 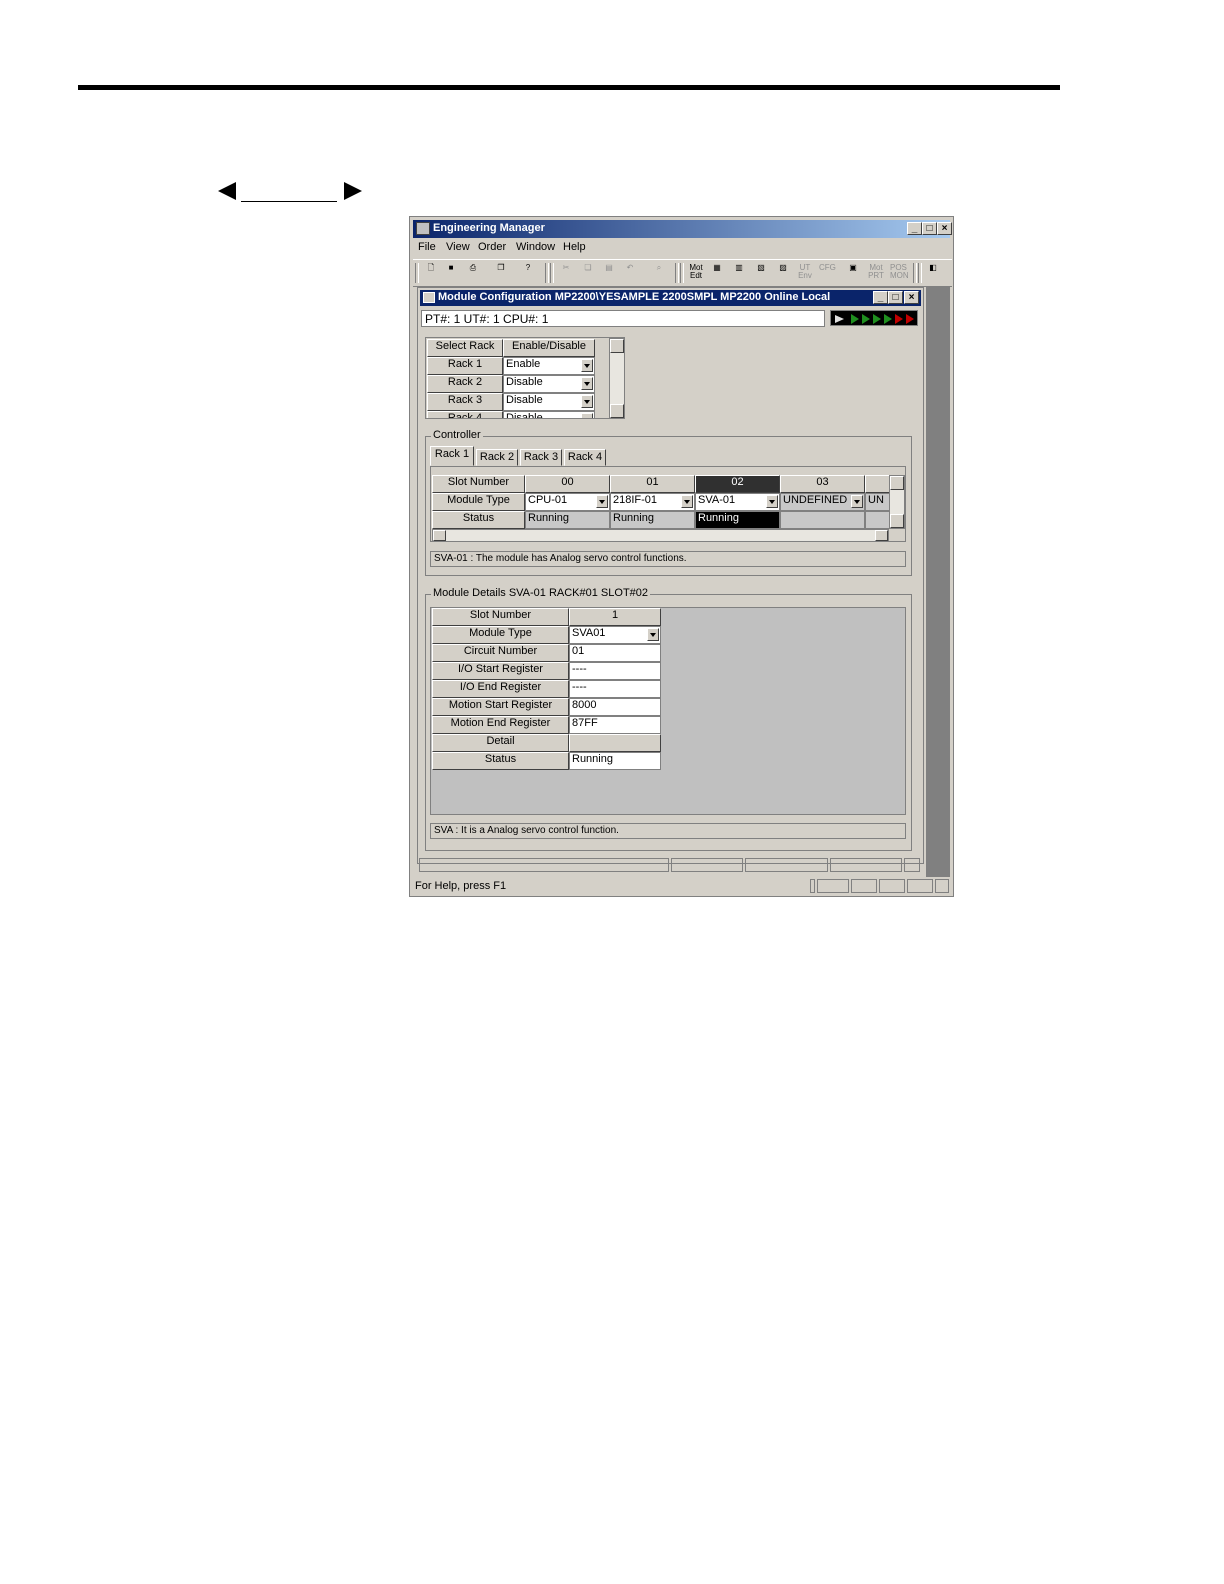 I want to click on slot-vscrollbar, so click(x=897, y=502).